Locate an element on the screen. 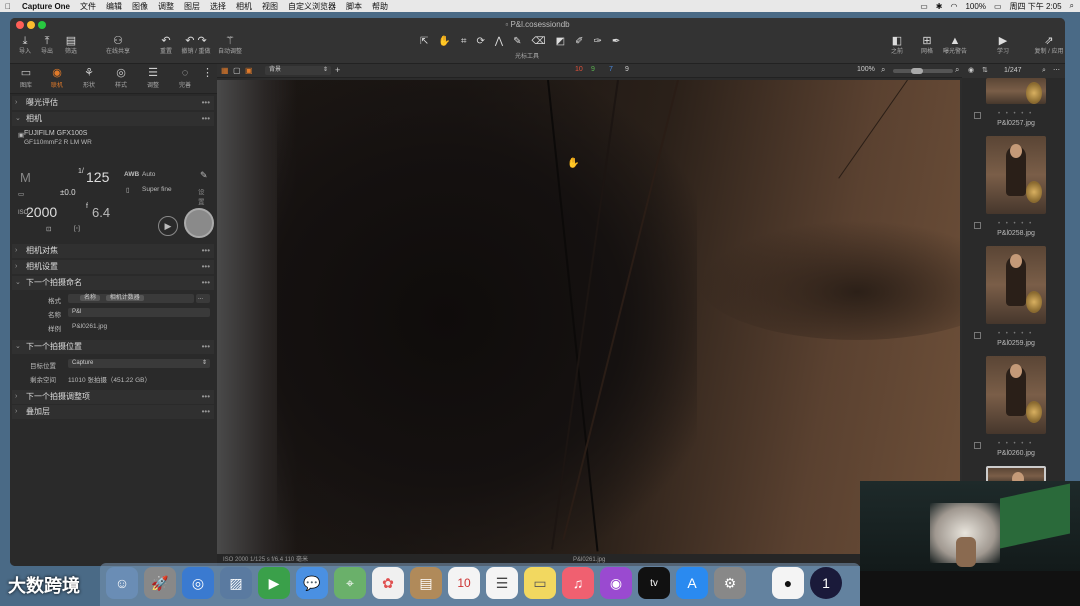 This screenshot has width=1080, height=606. gradient-icon: ◩ is located at coordinates (560, 41).